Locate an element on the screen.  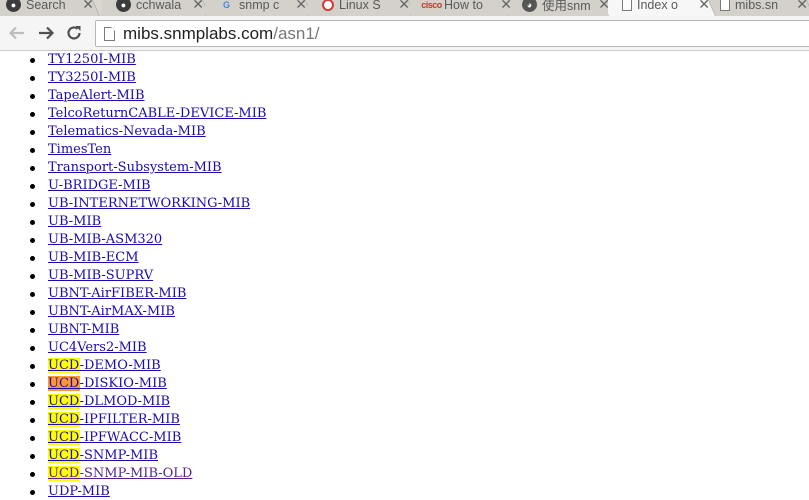
browser-tab: Linux S ✕ is located at coordinates (362, 8).